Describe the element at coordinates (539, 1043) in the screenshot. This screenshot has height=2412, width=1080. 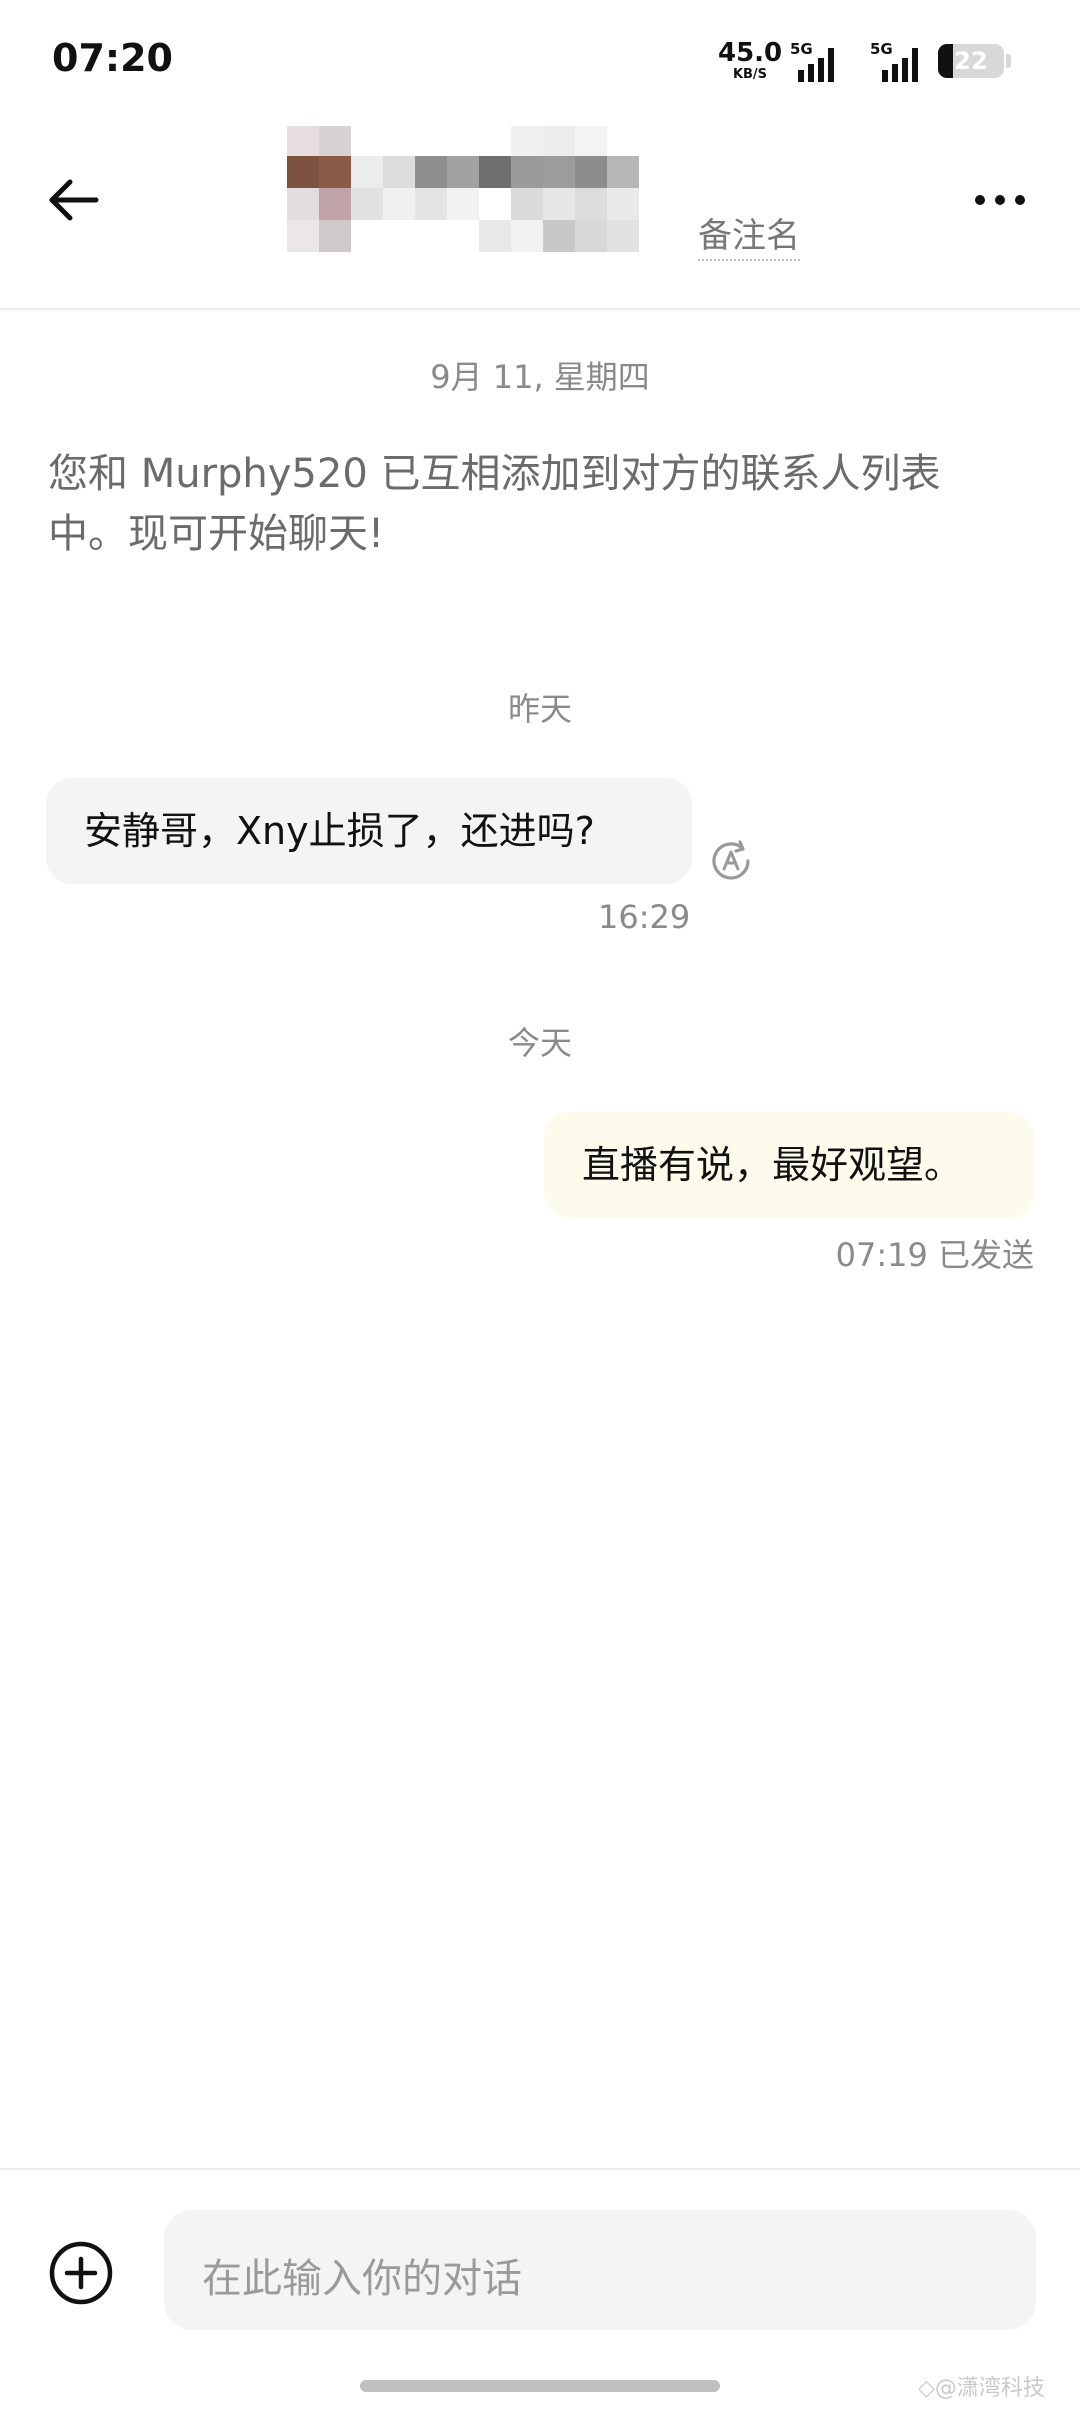
I see `date-separator-today: 今天` at that location.